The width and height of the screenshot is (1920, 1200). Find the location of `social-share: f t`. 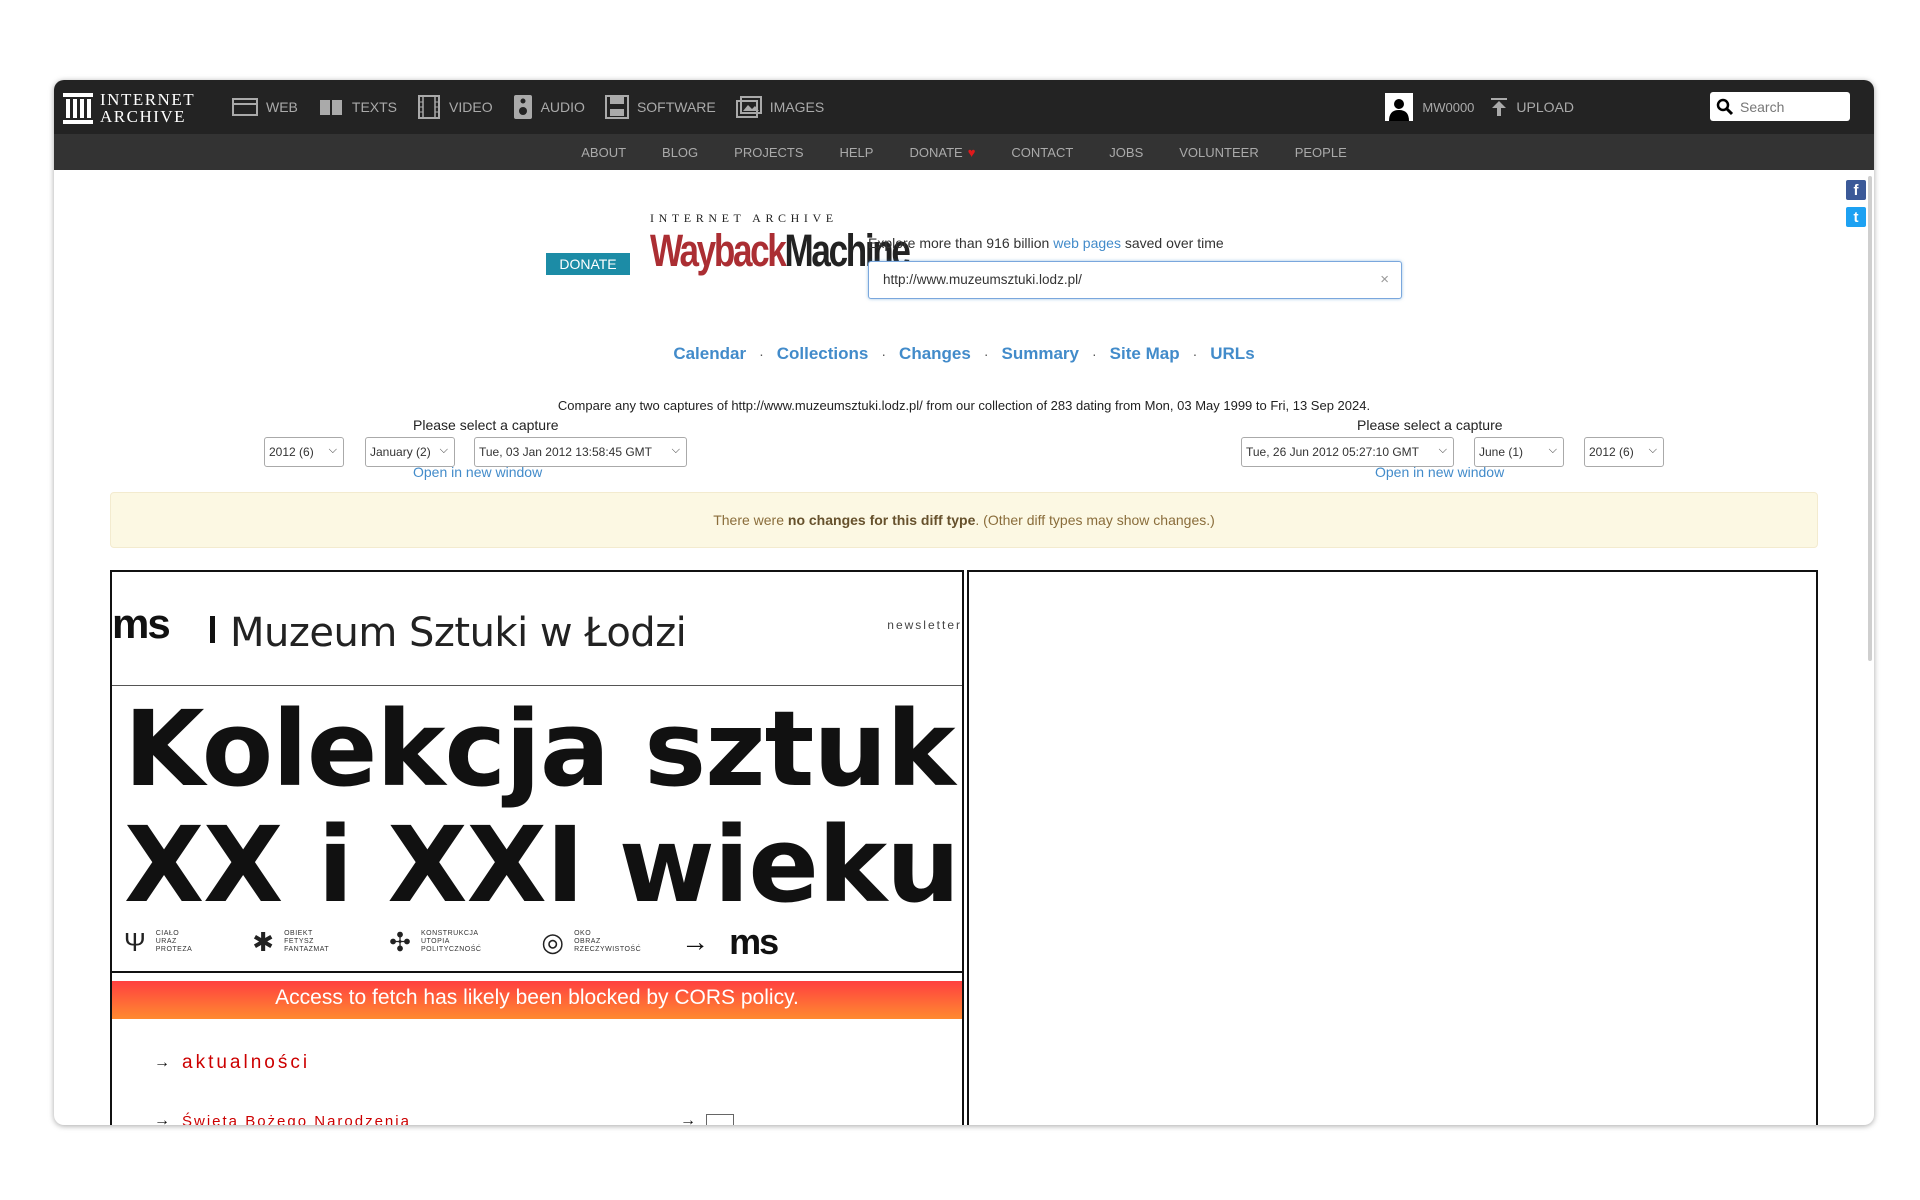

social-share: f t is located at coordinates (1856, 207).